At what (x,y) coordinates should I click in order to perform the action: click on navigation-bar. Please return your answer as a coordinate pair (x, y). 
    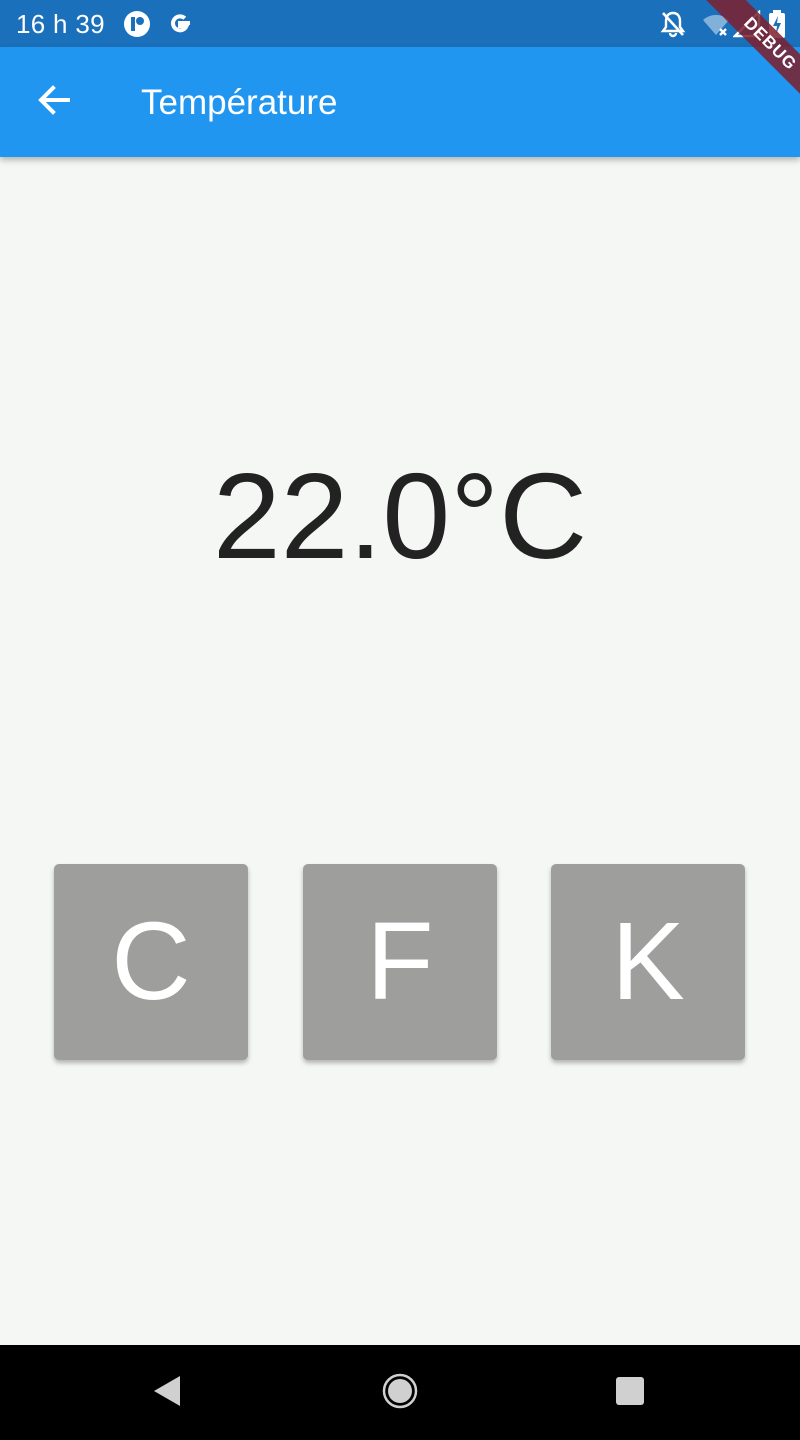
    Looking at the image, I should click on (400, 1392).